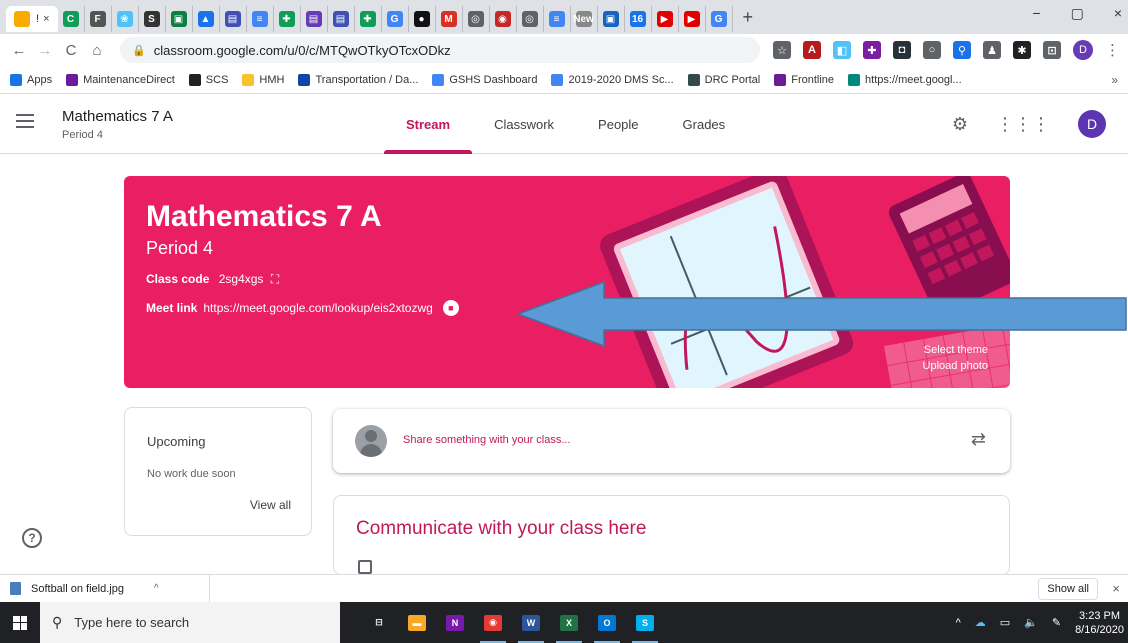  Describe the element at coordinates (19, 50) in the screenshot. I see `back-button: ←` at that location.